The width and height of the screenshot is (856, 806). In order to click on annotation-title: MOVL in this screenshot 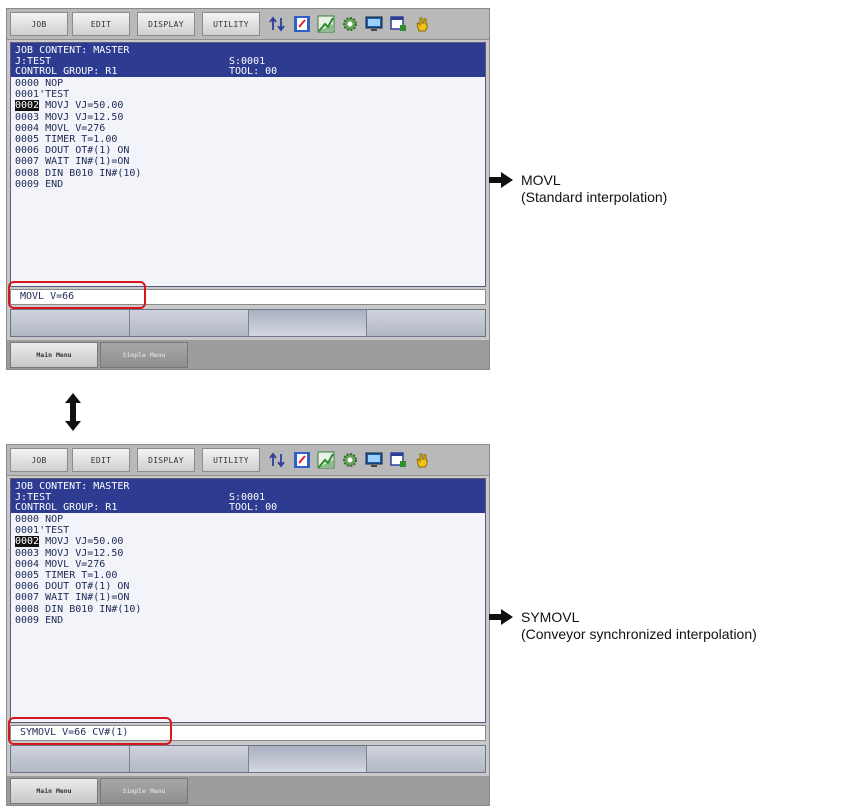, I will do `click(541, 180)`.